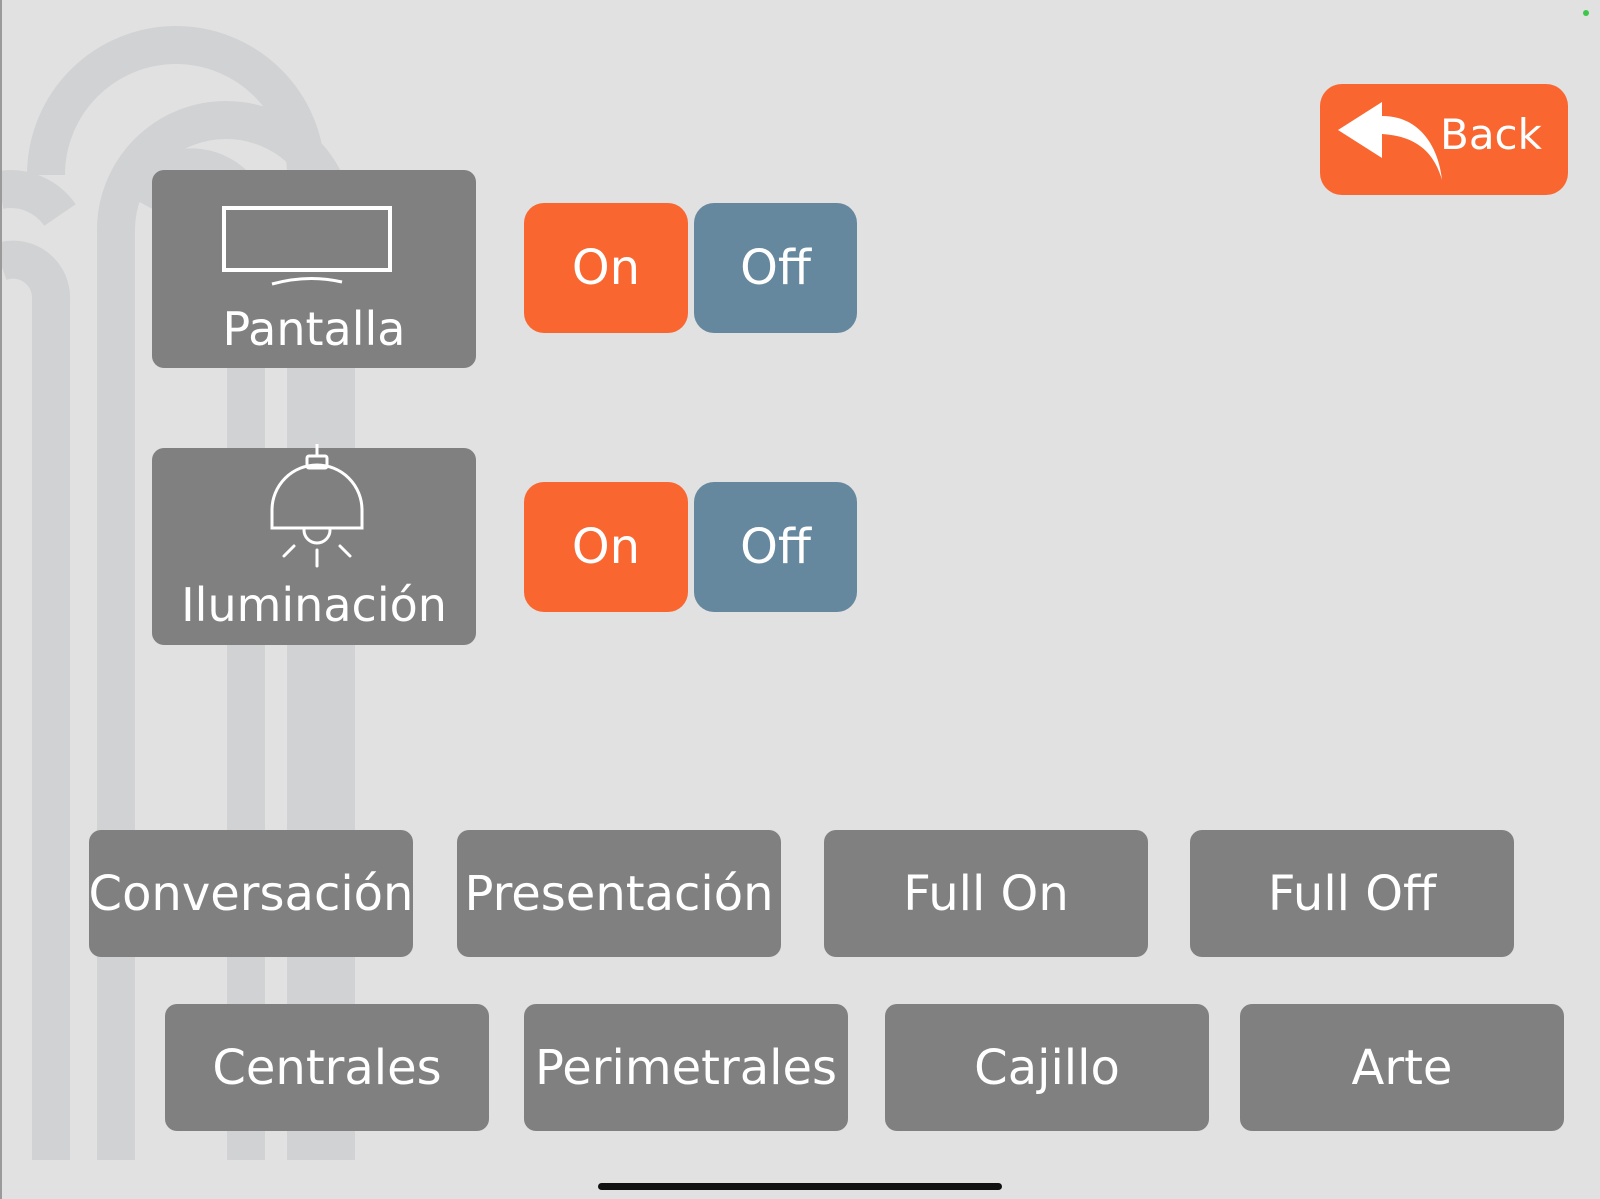 The height and width of the screenshot is (1199, 1600). I want to click on device-tile-pantalla: Pantalla, so click(314, 269).